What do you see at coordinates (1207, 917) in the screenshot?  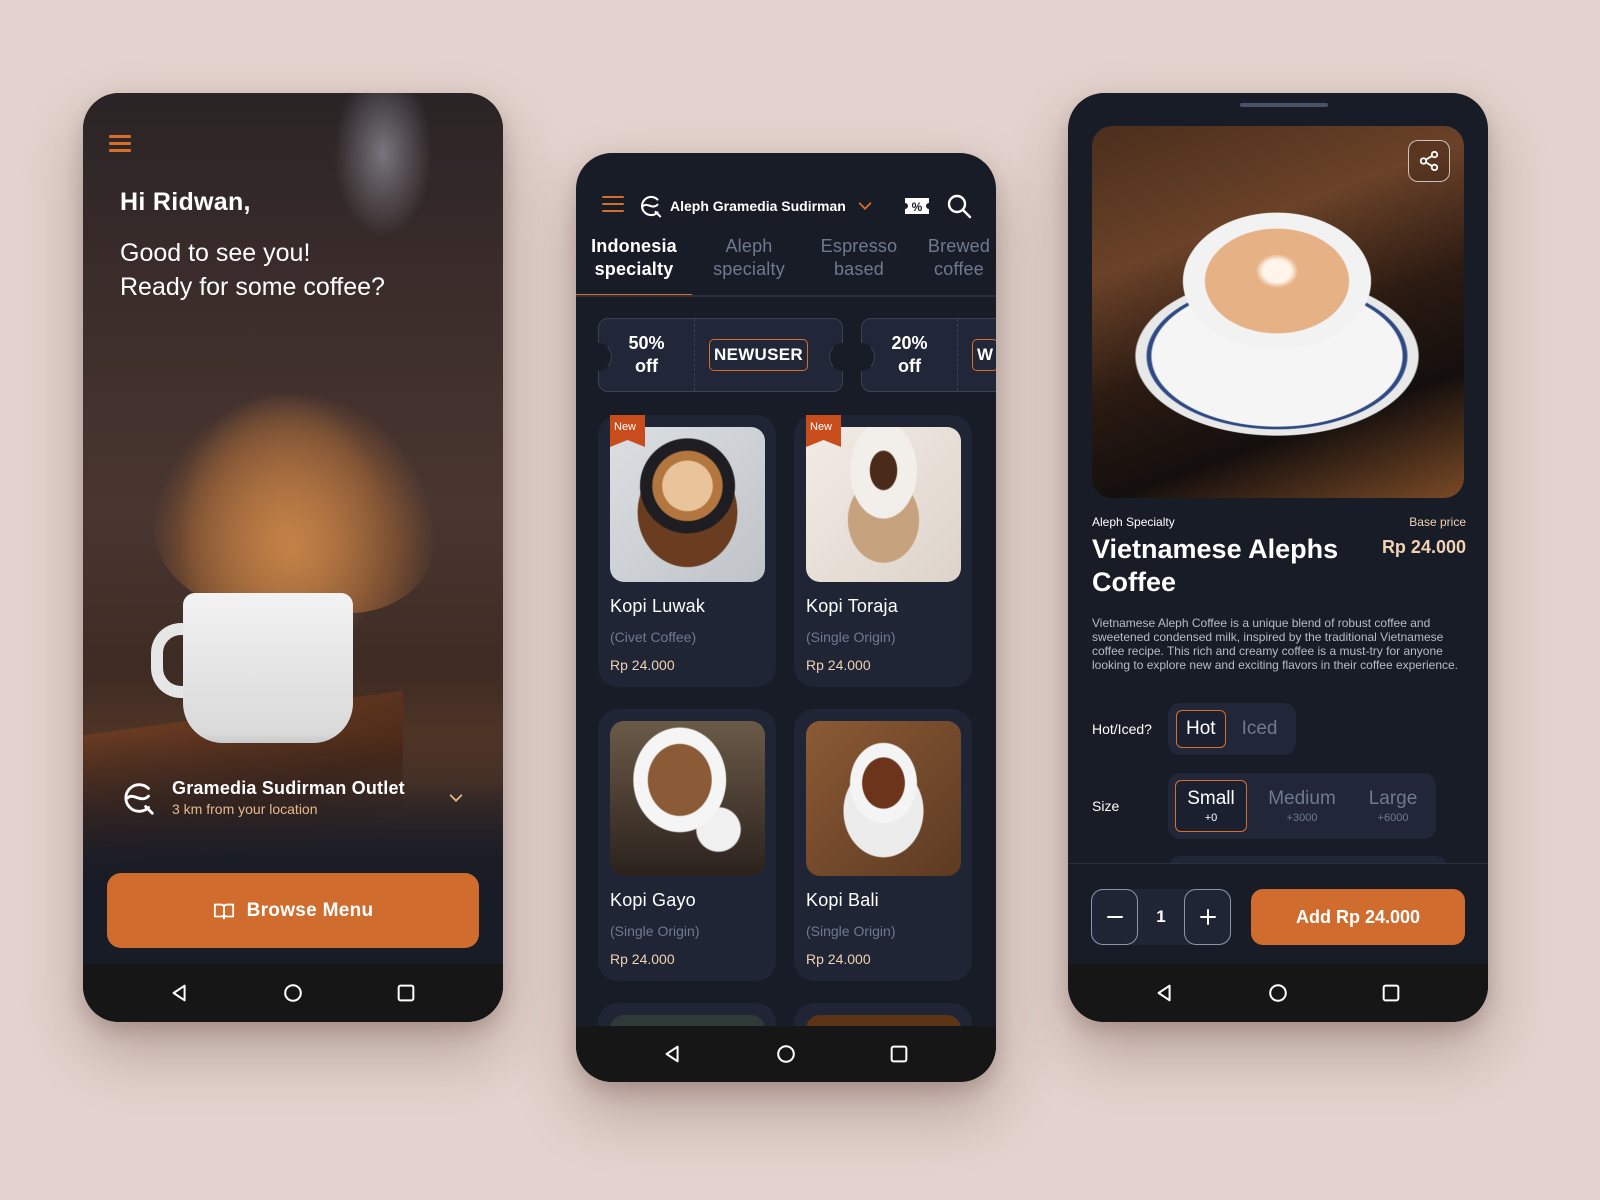 I see `increase-quantity-button` at bounding box center [1207, 917].